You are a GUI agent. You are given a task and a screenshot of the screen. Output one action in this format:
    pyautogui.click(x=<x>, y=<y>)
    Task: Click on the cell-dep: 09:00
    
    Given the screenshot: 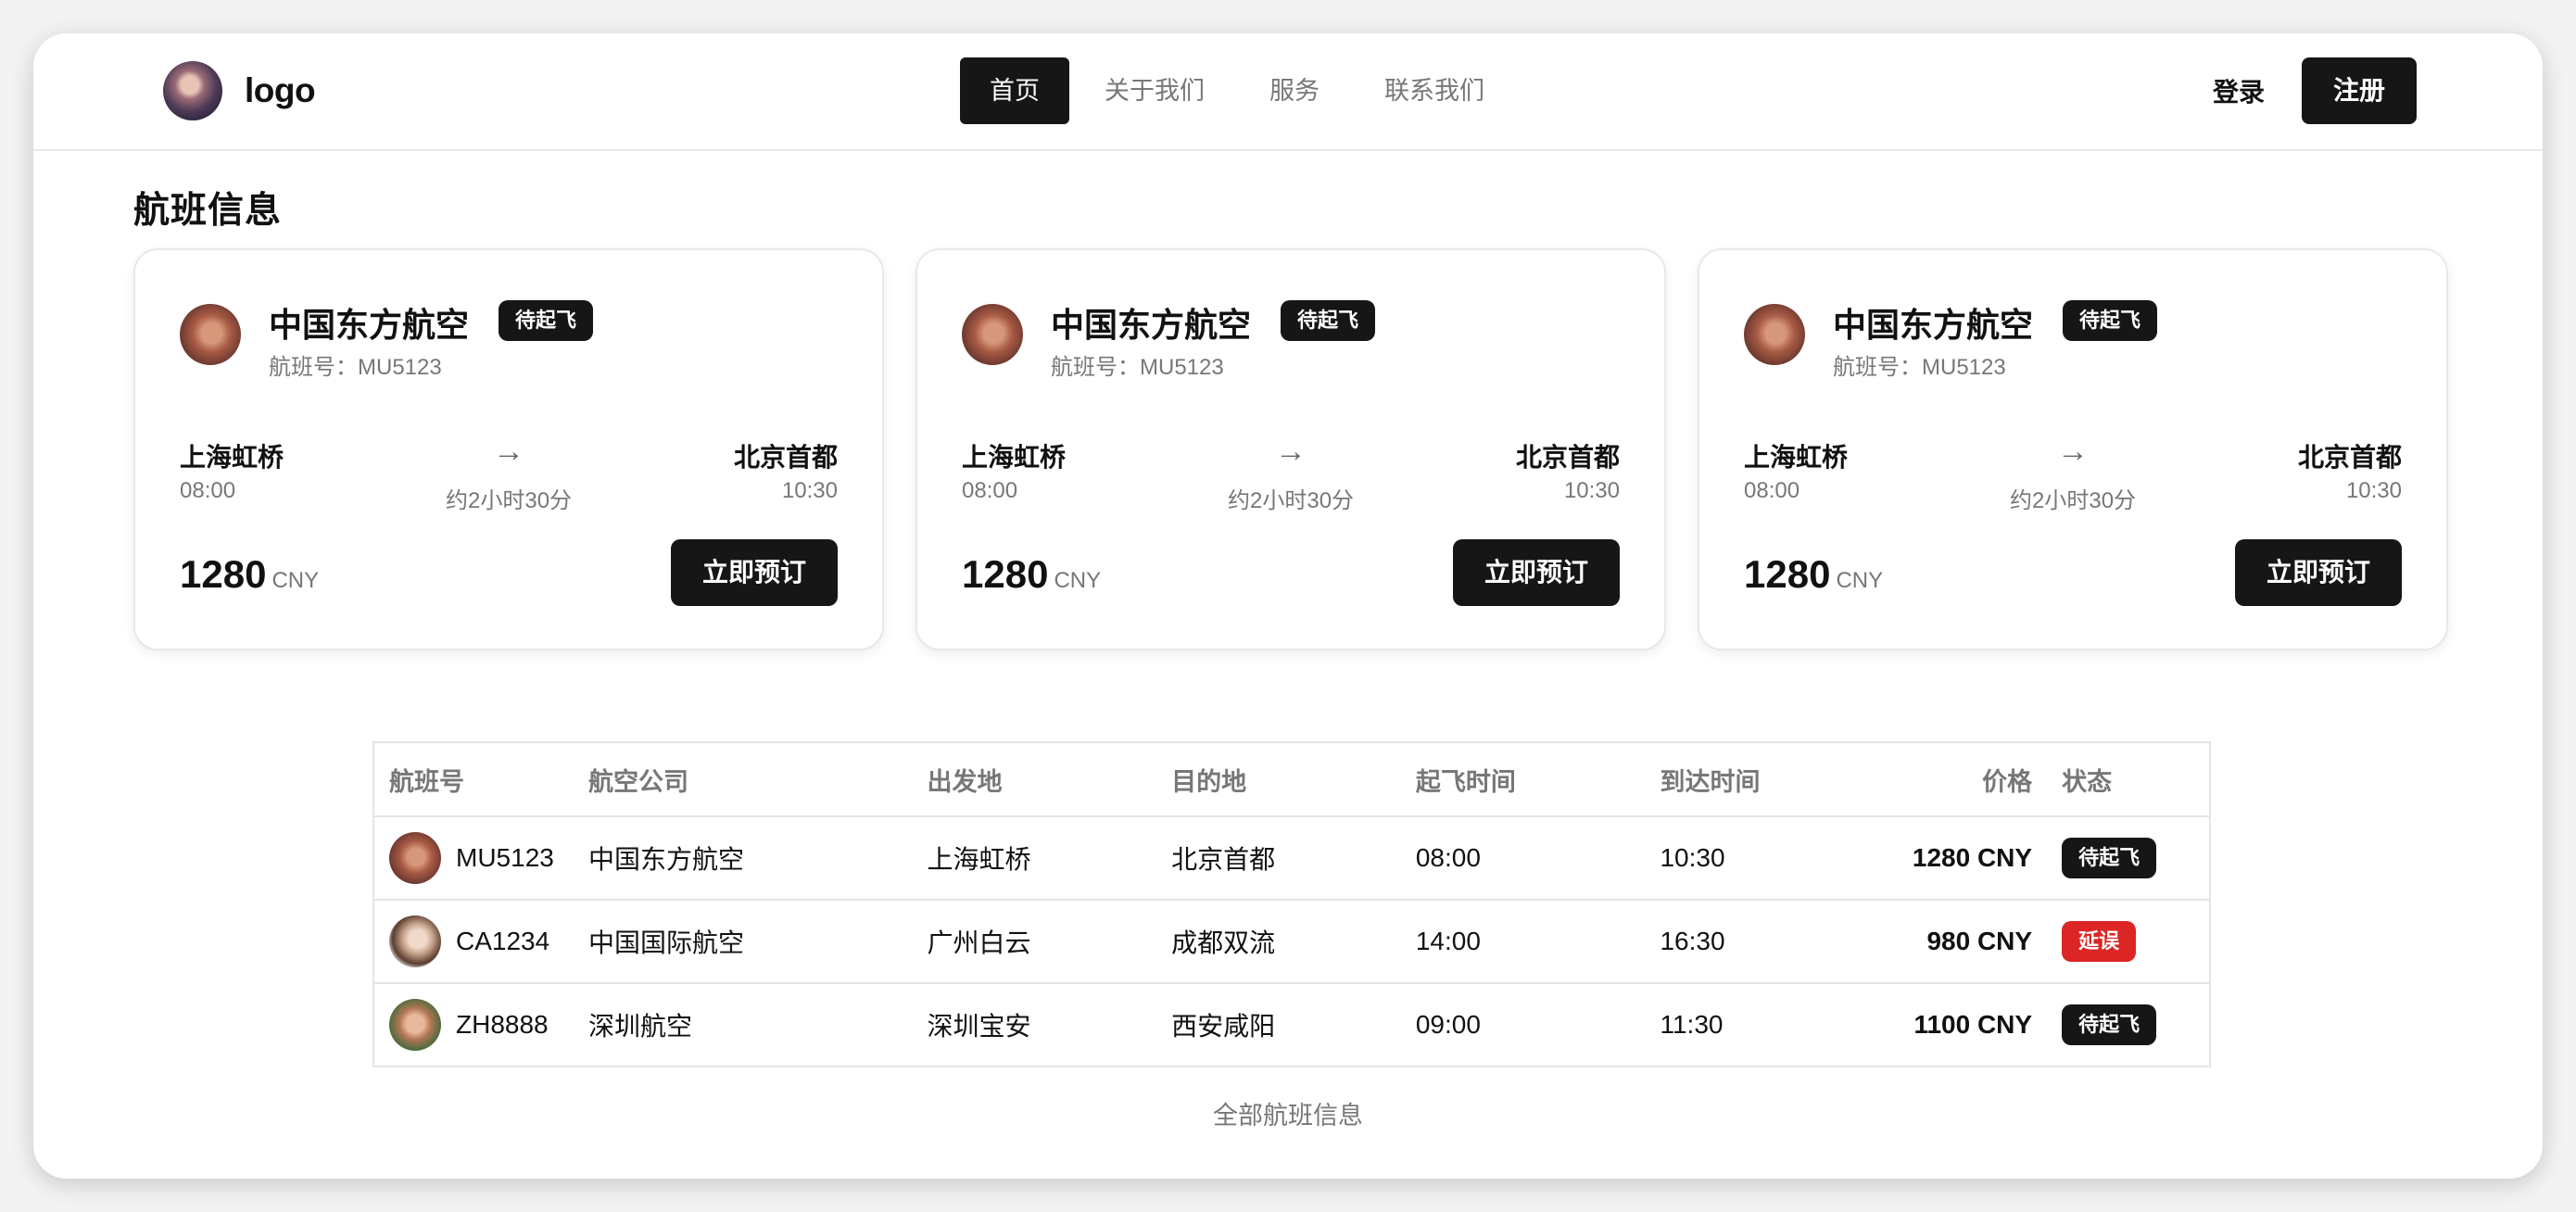 What is the action you would take?
    pyautogui.click(x=1448, y=1025)
    